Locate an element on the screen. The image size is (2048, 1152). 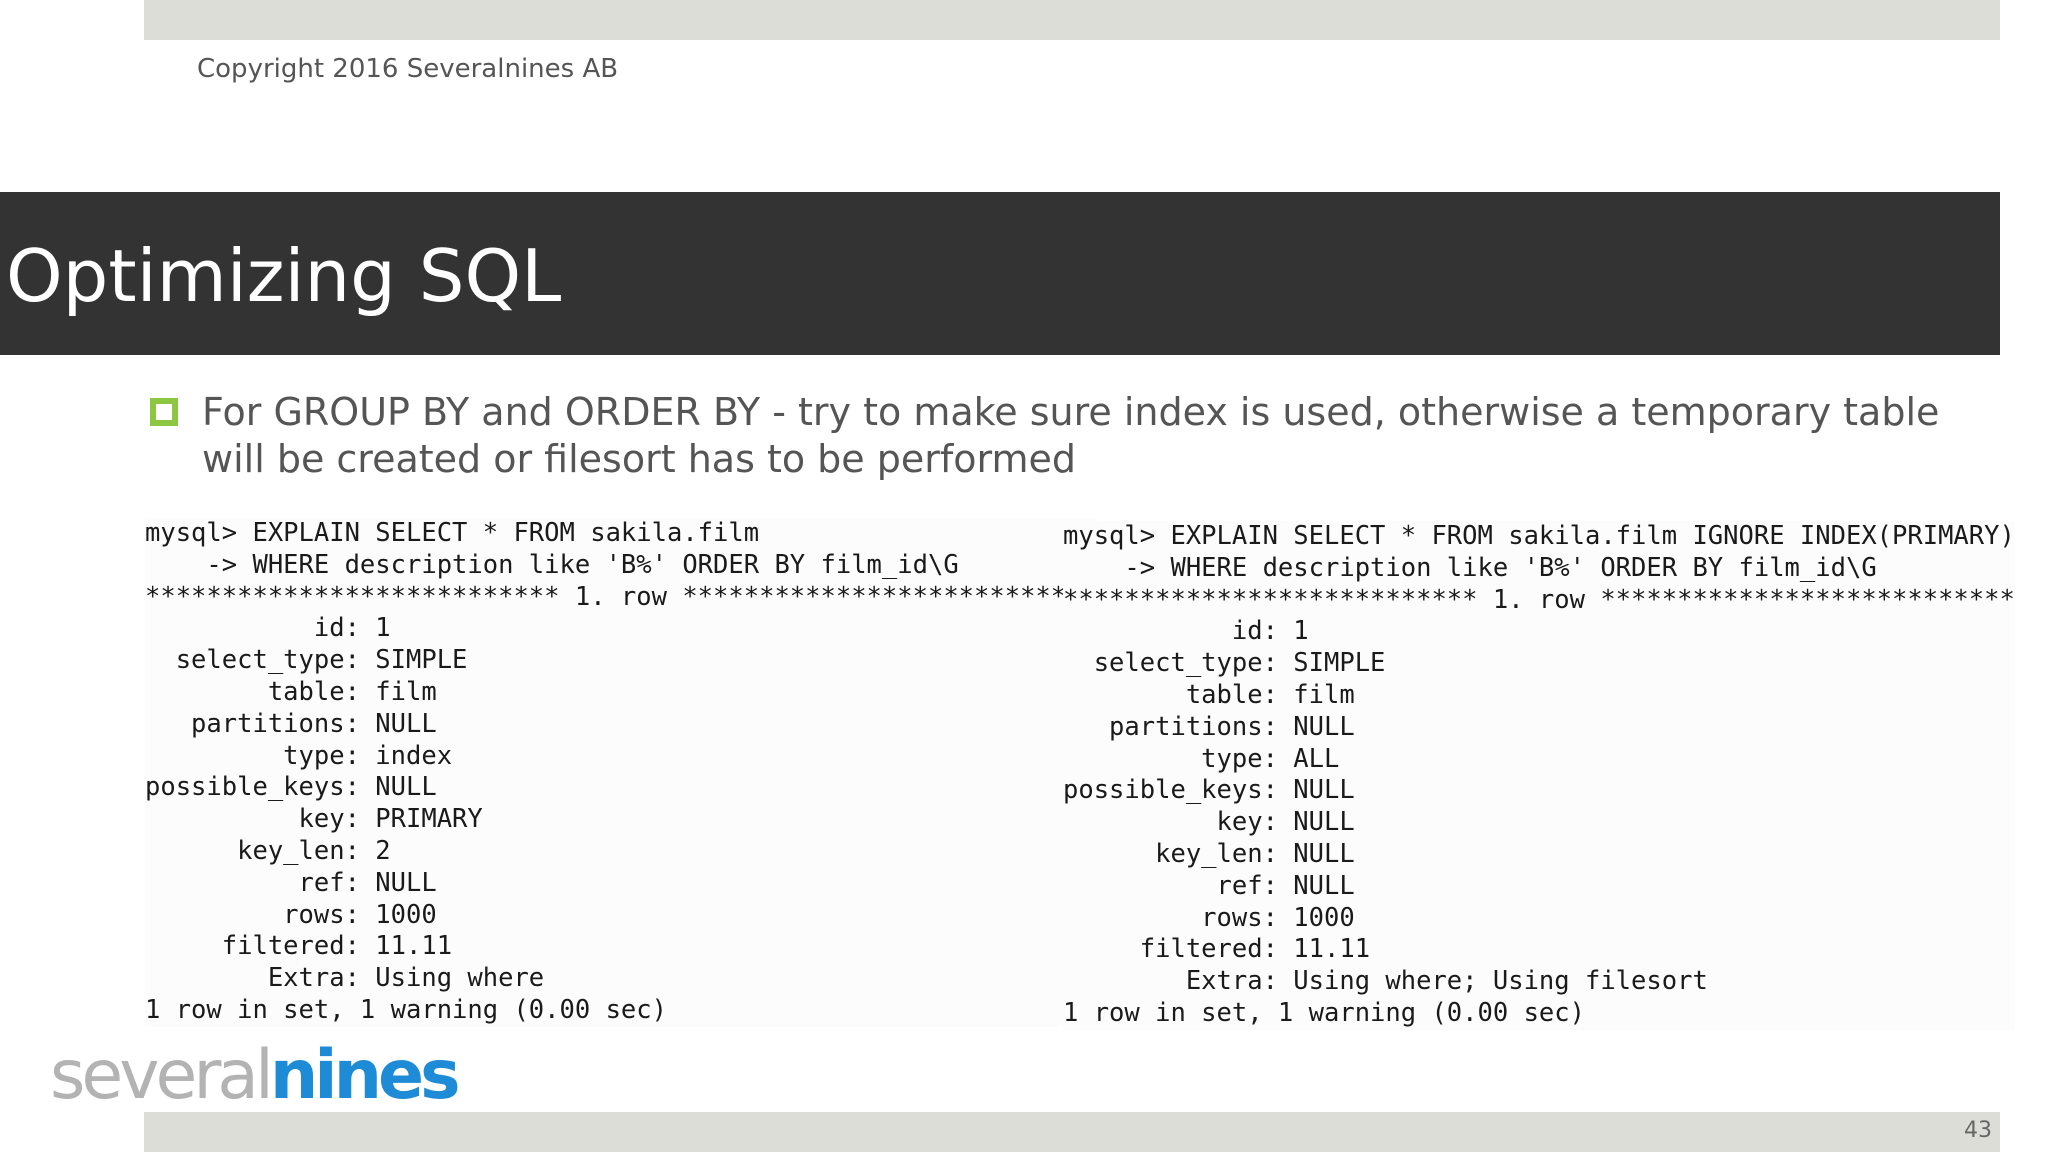
severalnines-logo: severalnines is located at coordinates (255, 1076).